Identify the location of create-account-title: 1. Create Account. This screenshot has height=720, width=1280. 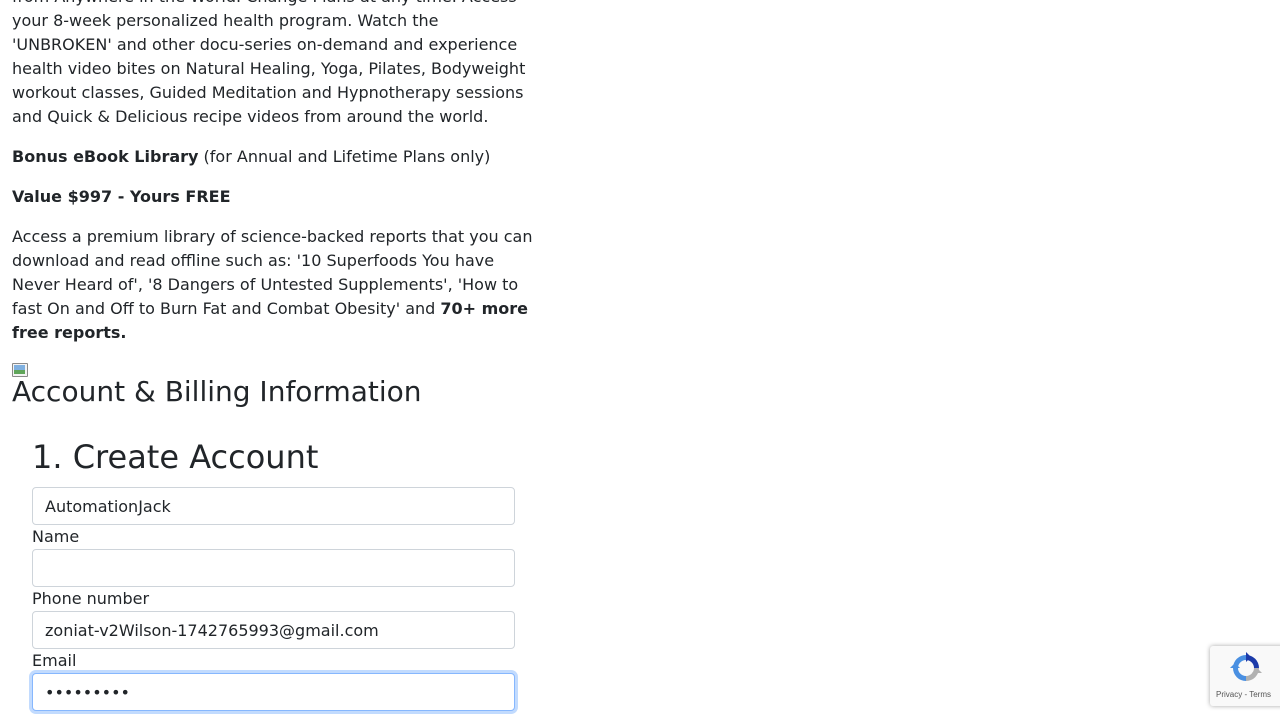
(175, 457).